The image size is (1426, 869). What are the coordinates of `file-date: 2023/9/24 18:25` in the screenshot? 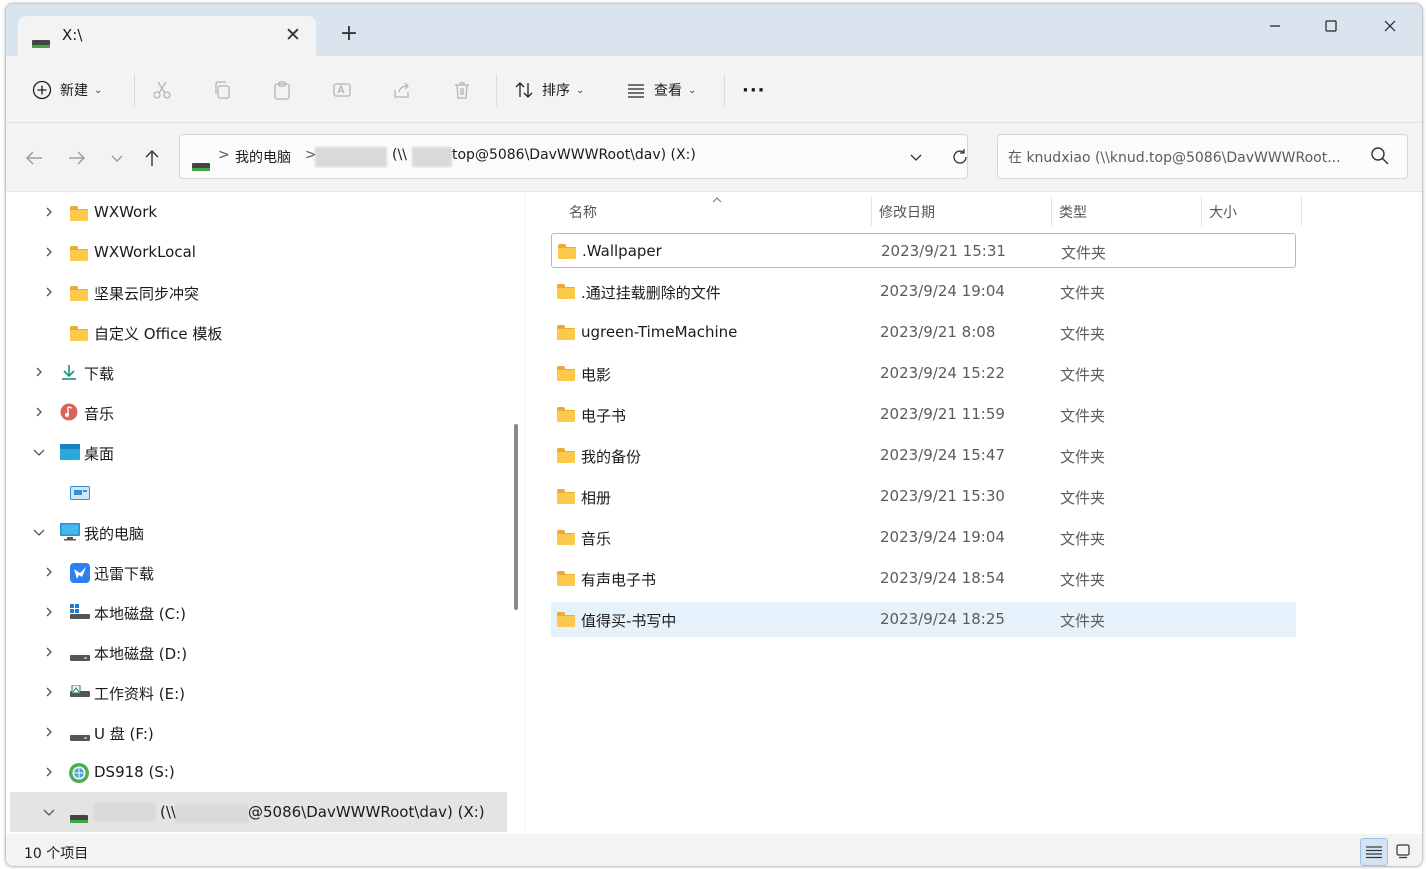 It's located at (942, 619).